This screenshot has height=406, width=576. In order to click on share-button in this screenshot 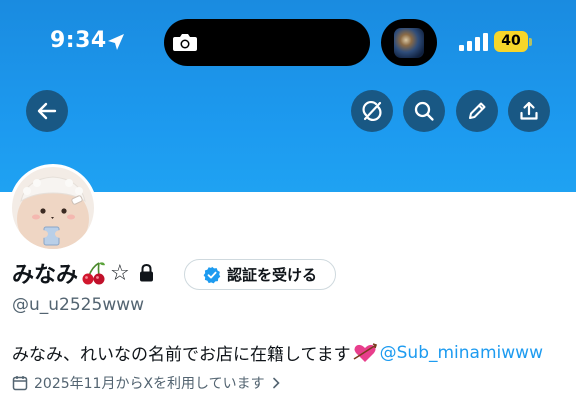, I will do `click(529, 111)`.